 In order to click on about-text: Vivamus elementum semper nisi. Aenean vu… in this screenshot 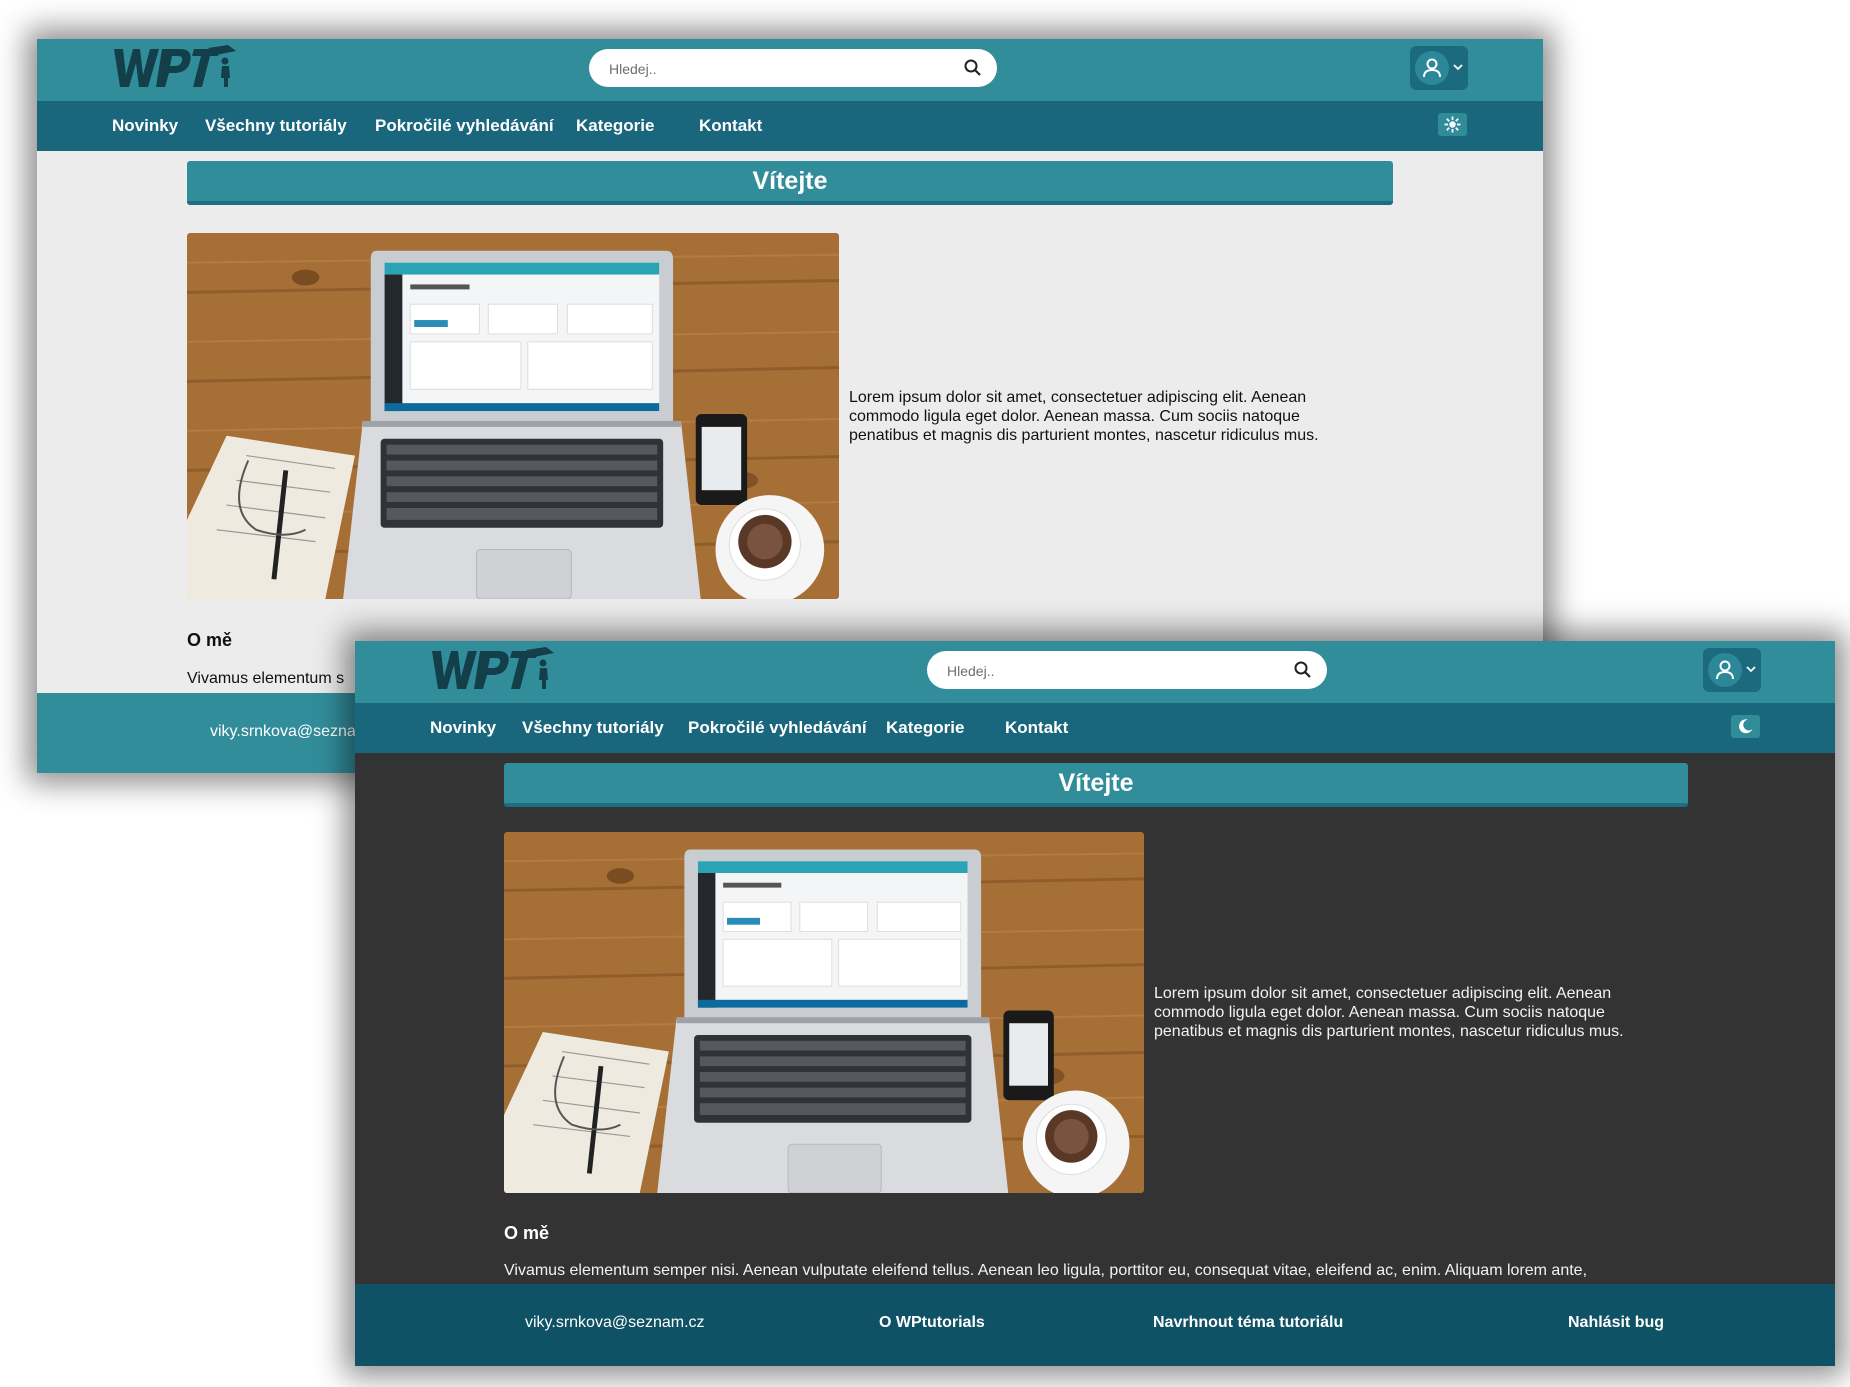, I will do `click(1046, 1270)`.